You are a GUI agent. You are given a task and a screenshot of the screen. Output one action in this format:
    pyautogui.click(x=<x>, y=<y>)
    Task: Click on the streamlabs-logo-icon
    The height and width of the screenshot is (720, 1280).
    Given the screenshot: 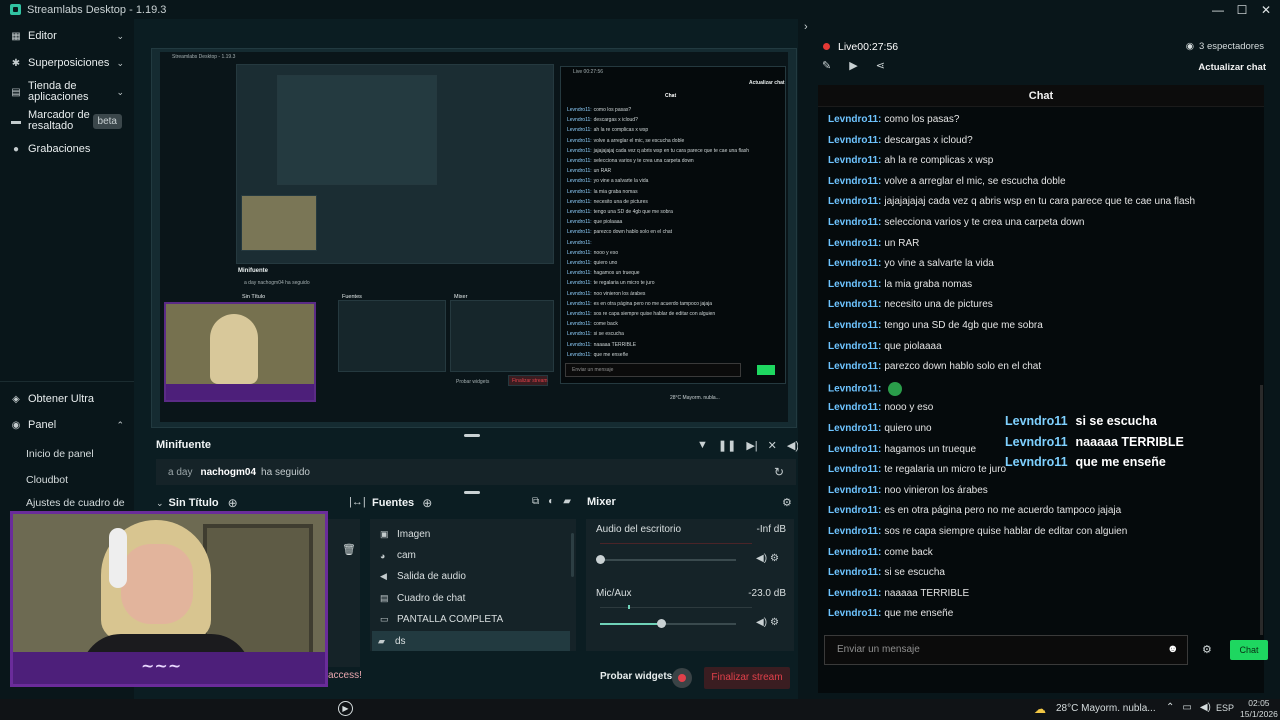 What is the action you would take?
    pyautogui.click(x=15, y=9)
    